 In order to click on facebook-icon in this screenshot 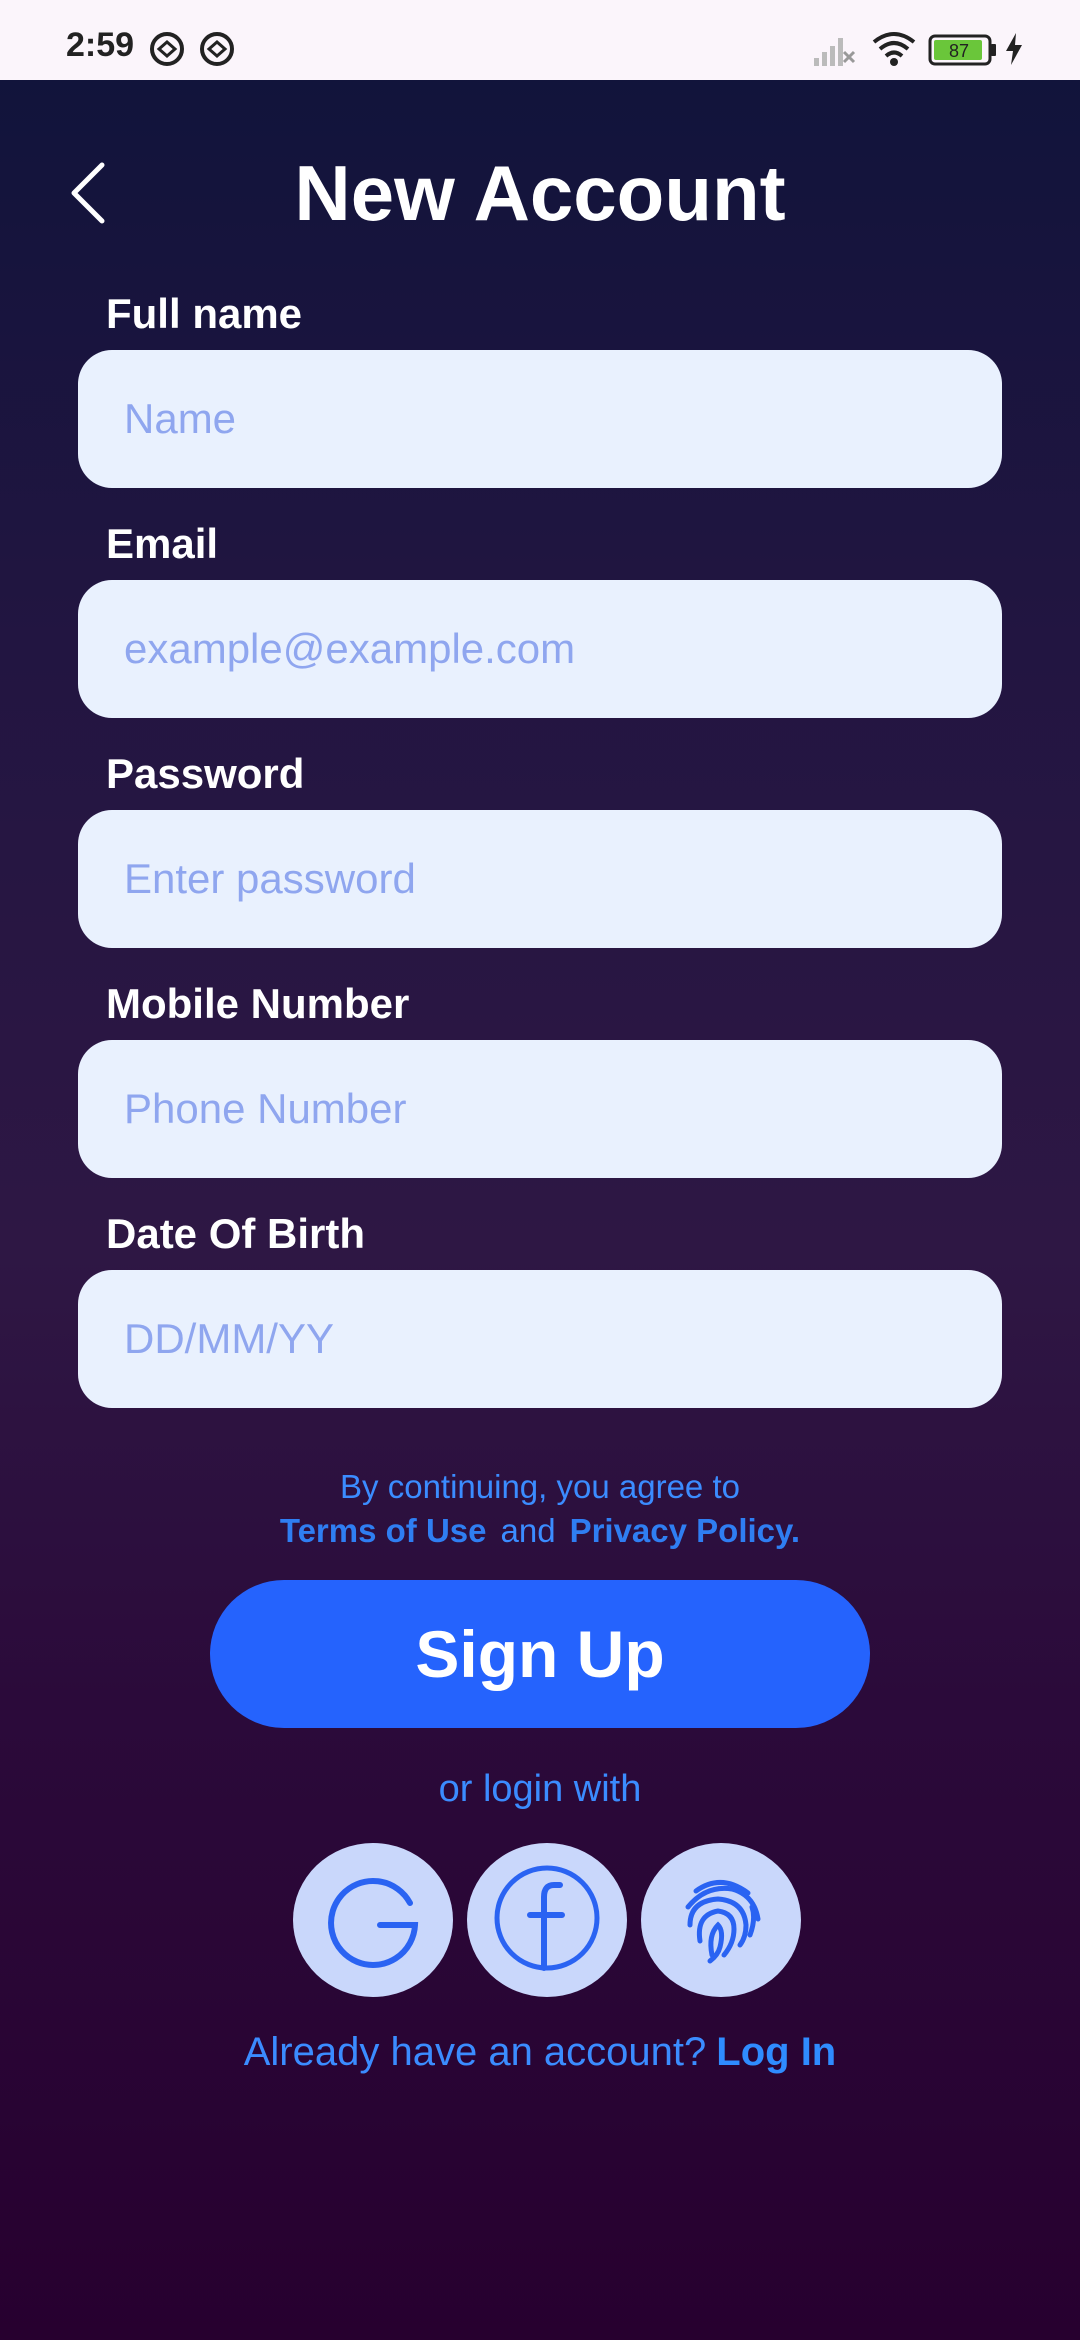, I will do `click(547, 1920)`.